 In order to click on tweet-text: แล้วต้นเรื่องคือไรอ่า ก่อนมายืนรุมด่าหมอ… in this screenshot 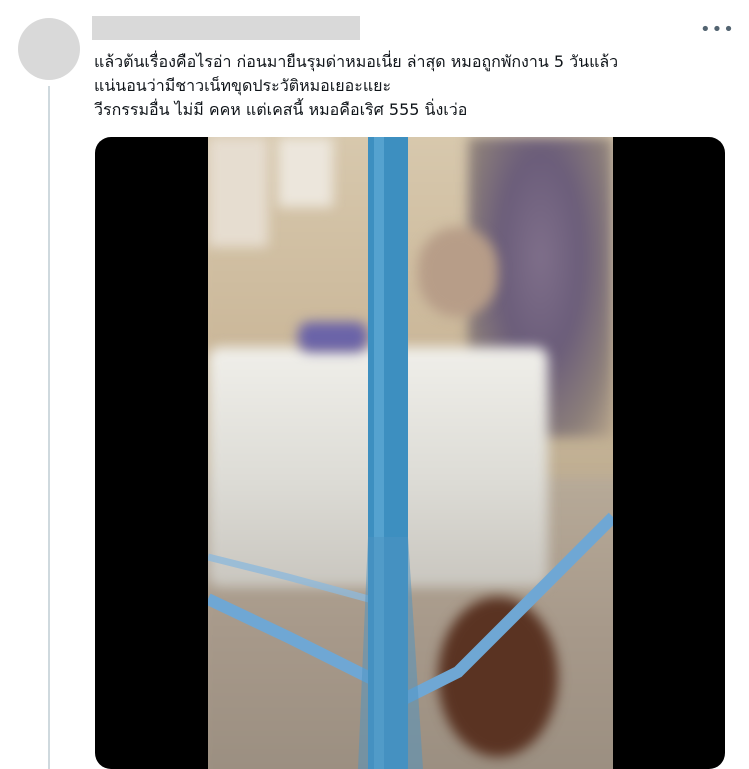, I will do `click(409, 86)`.